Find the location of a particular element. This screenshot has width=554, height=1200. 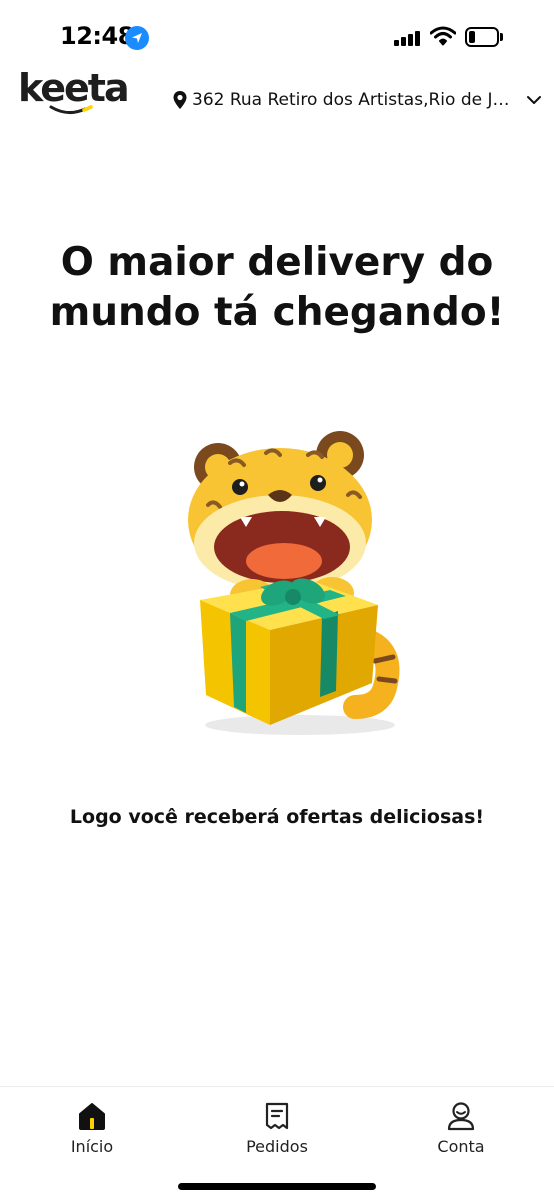

home-indicator is located at coordinates (277, 1186).